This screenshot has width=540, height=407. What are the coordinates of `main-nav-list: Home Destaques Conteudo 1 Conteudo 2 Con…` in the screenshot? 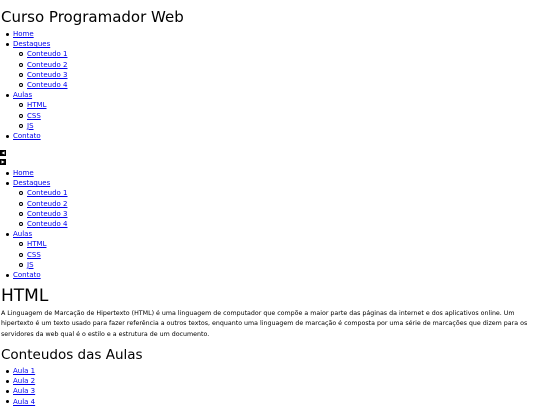 It's located at (100, 85).